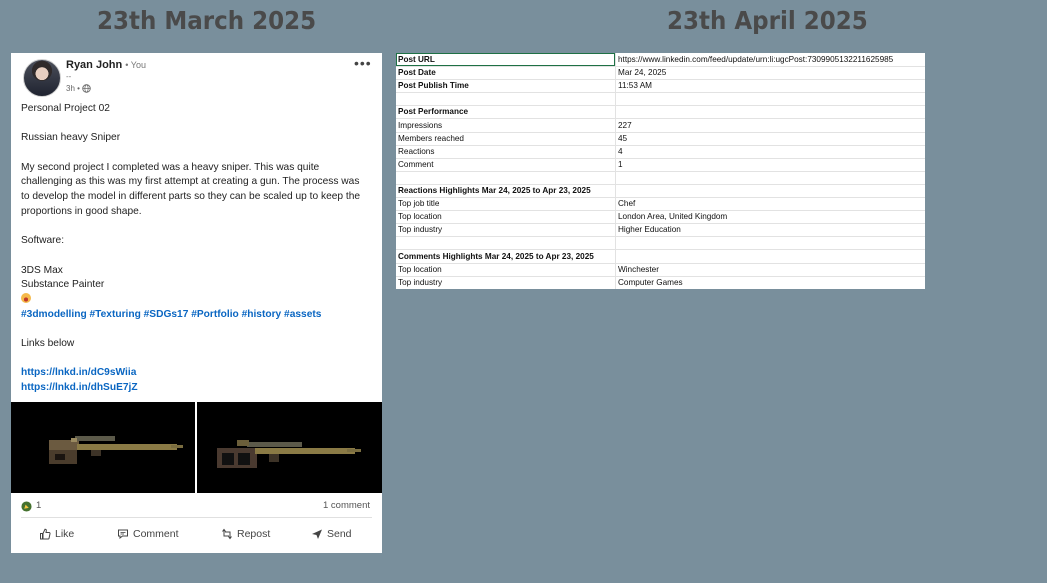 This screenshot has width=1047, height=583. What do you see at coordinates (79, 387) in the screenshot?
I see `post-link-2: https://lnkd.in/dhSuE7jZ` at bounding box center [79, 387].